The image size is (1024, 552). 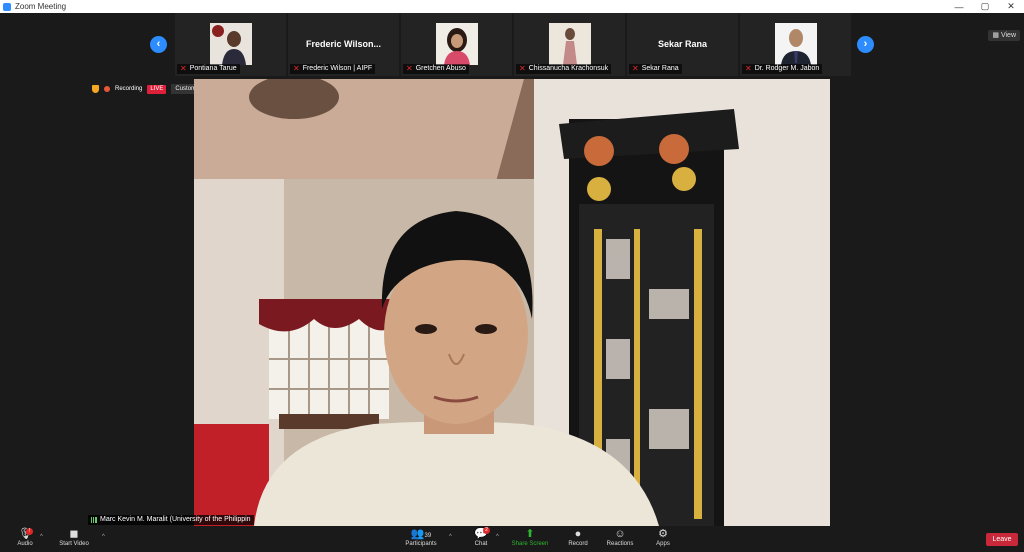 What do you see at coordinates (157, 89) in the screenshot?
I see `live-badge: LIVE` at bounding box center [157, 89].